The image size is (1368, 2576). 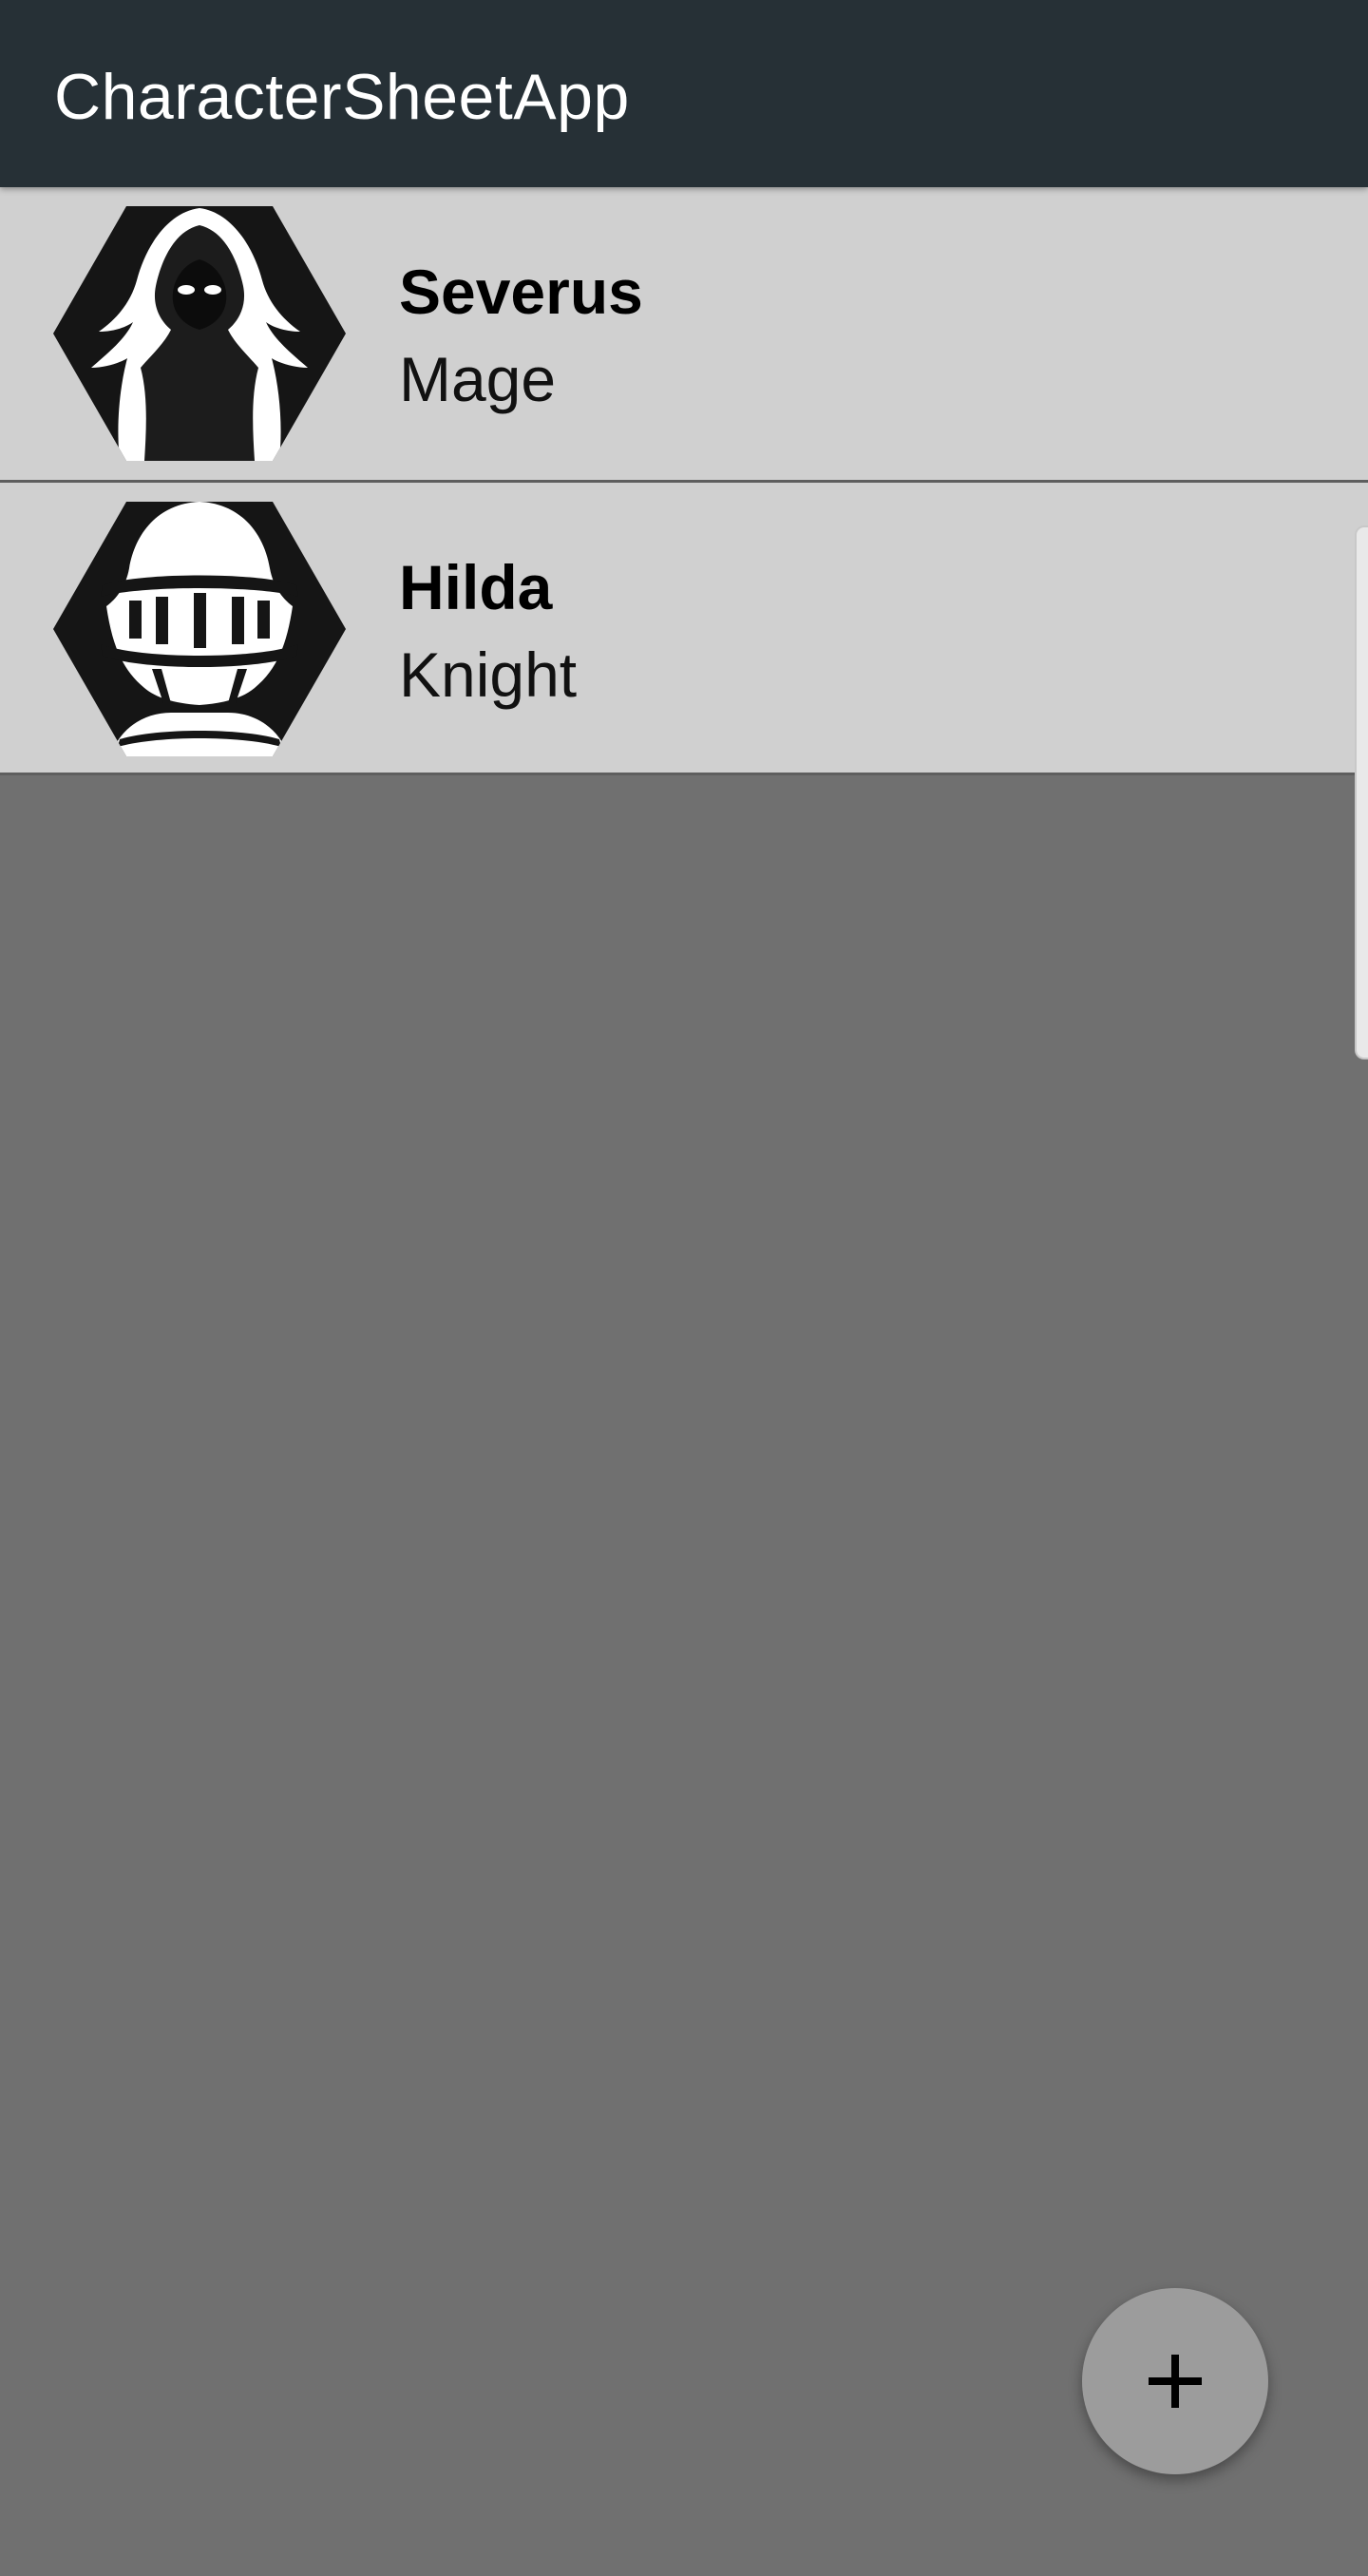 I want to click on character-class: Knight, so click(x=488, y=674).